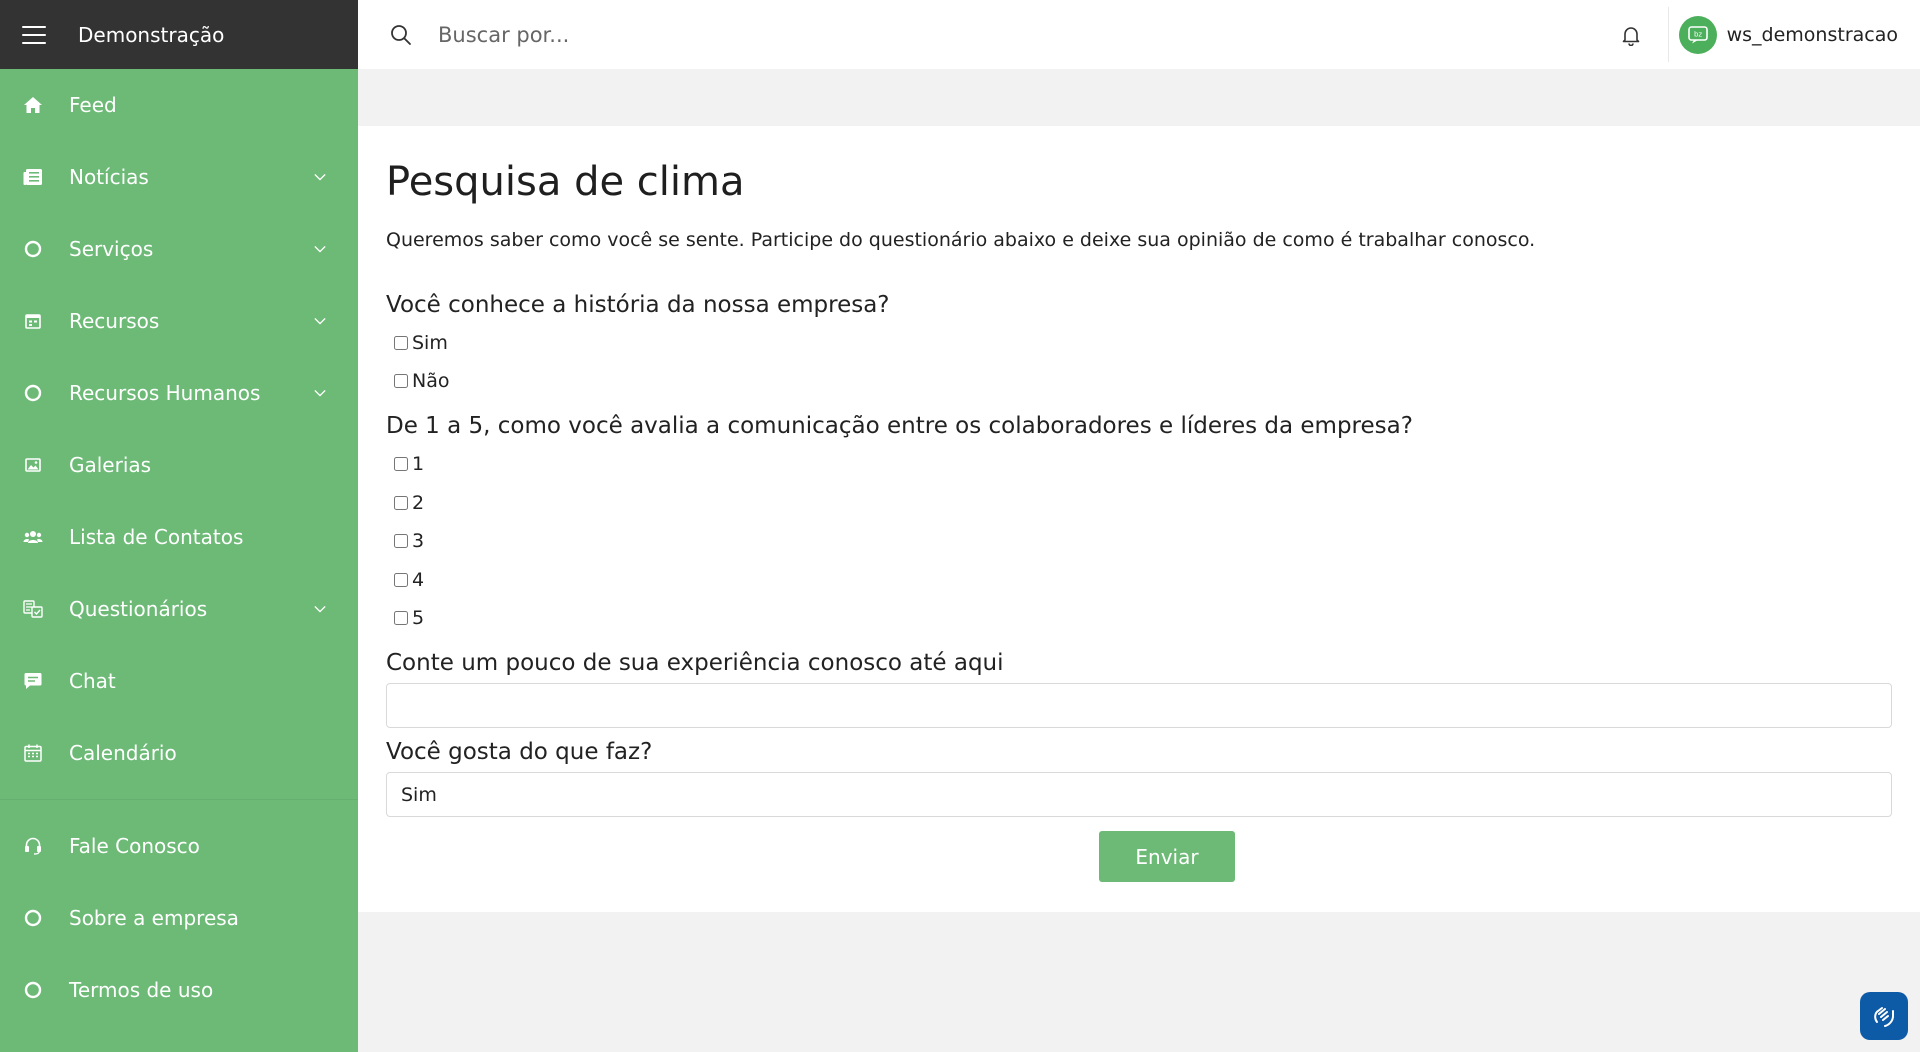 This screenshot has width=1920, height=1052. Describe the element at coordinates (109, 177) in the screenshot. I see `sidebar-item-label: Notícias` at that location.